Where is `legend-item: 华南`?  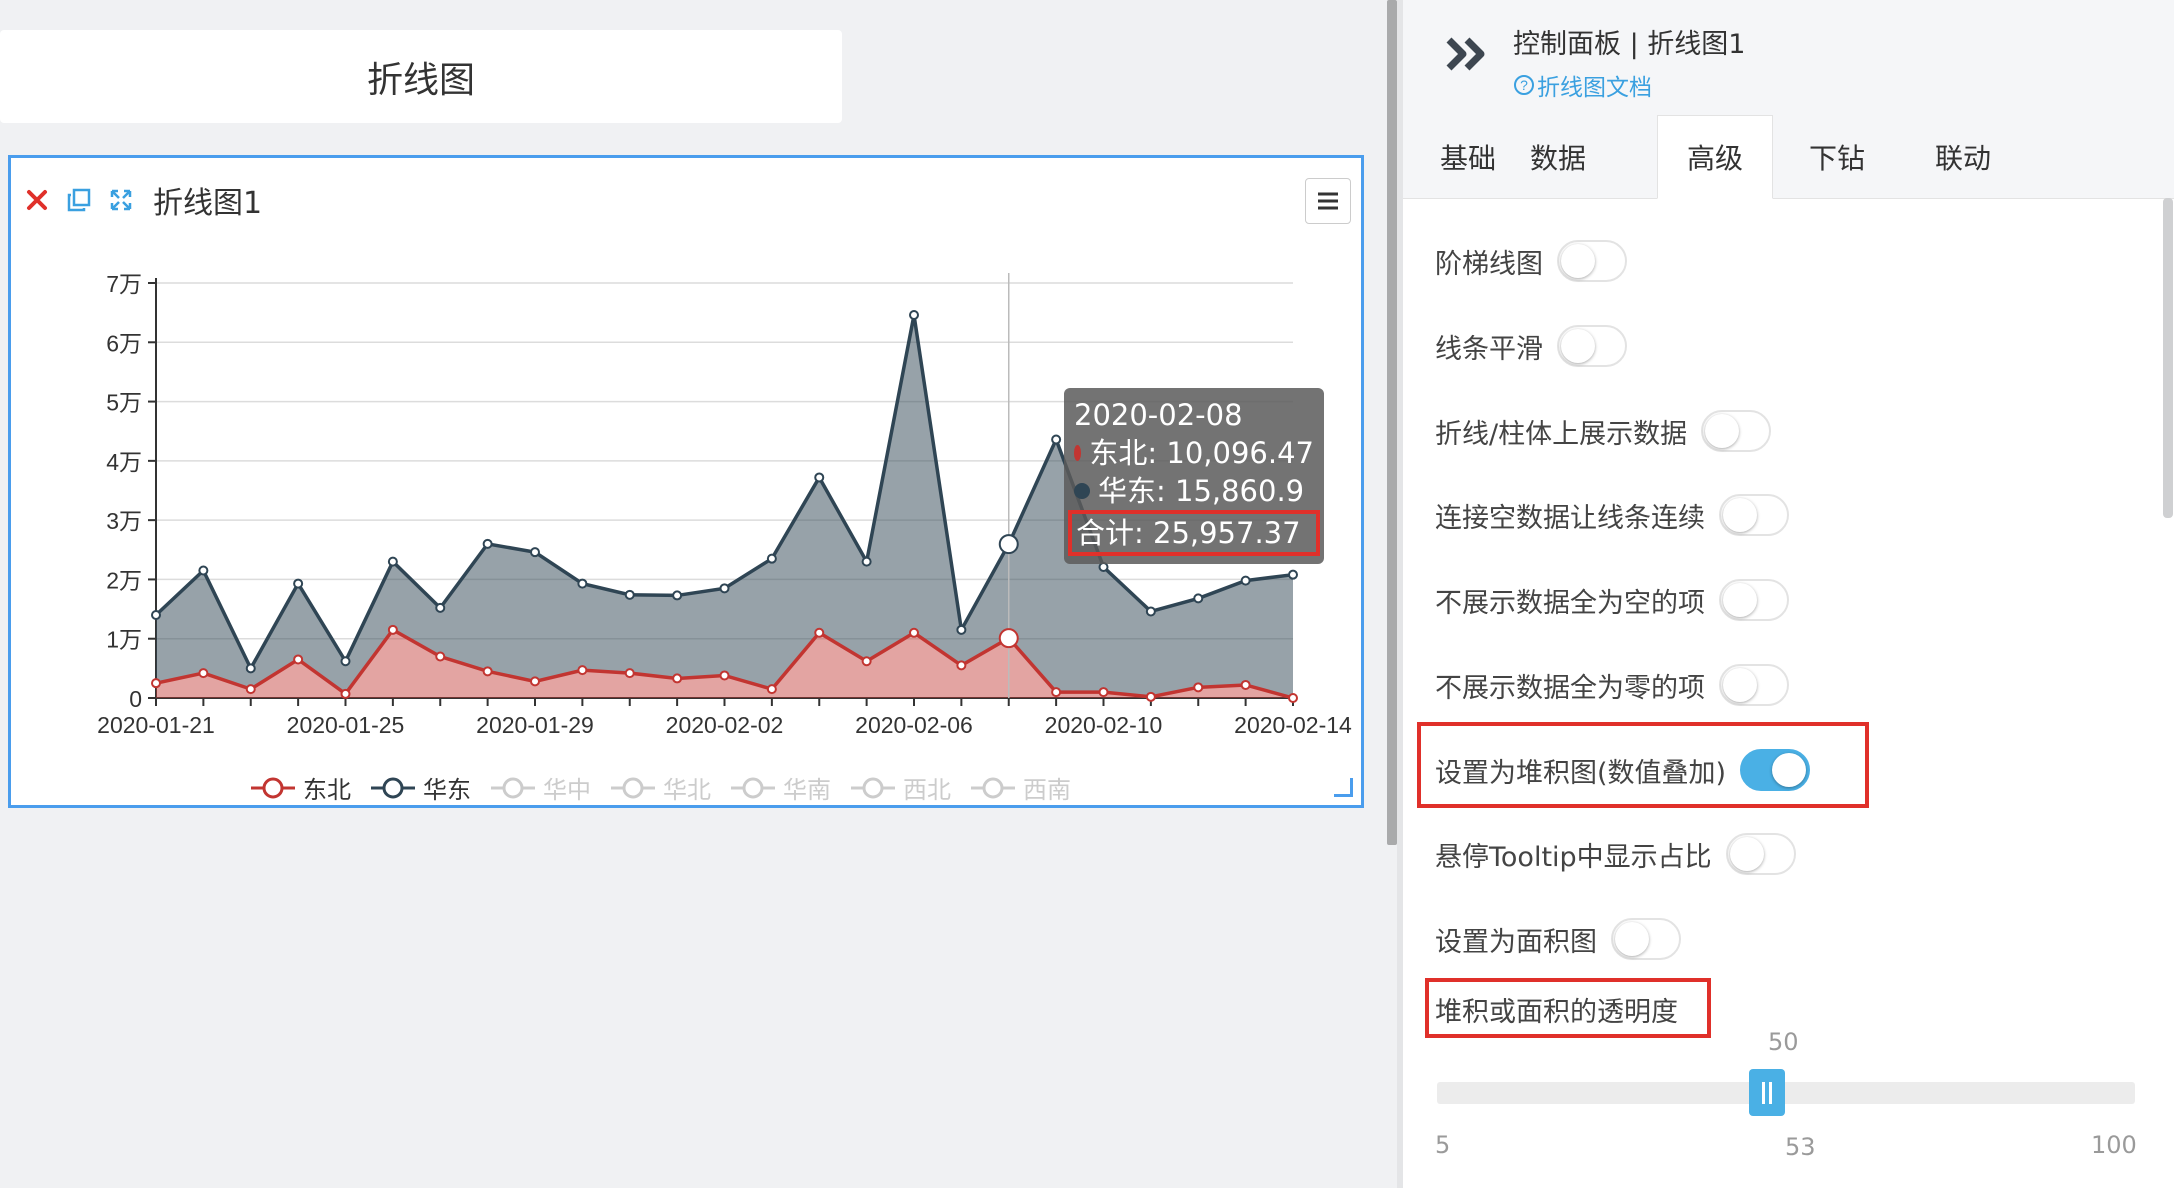
legend-item: 华南 is located at coordinates (781, 787).